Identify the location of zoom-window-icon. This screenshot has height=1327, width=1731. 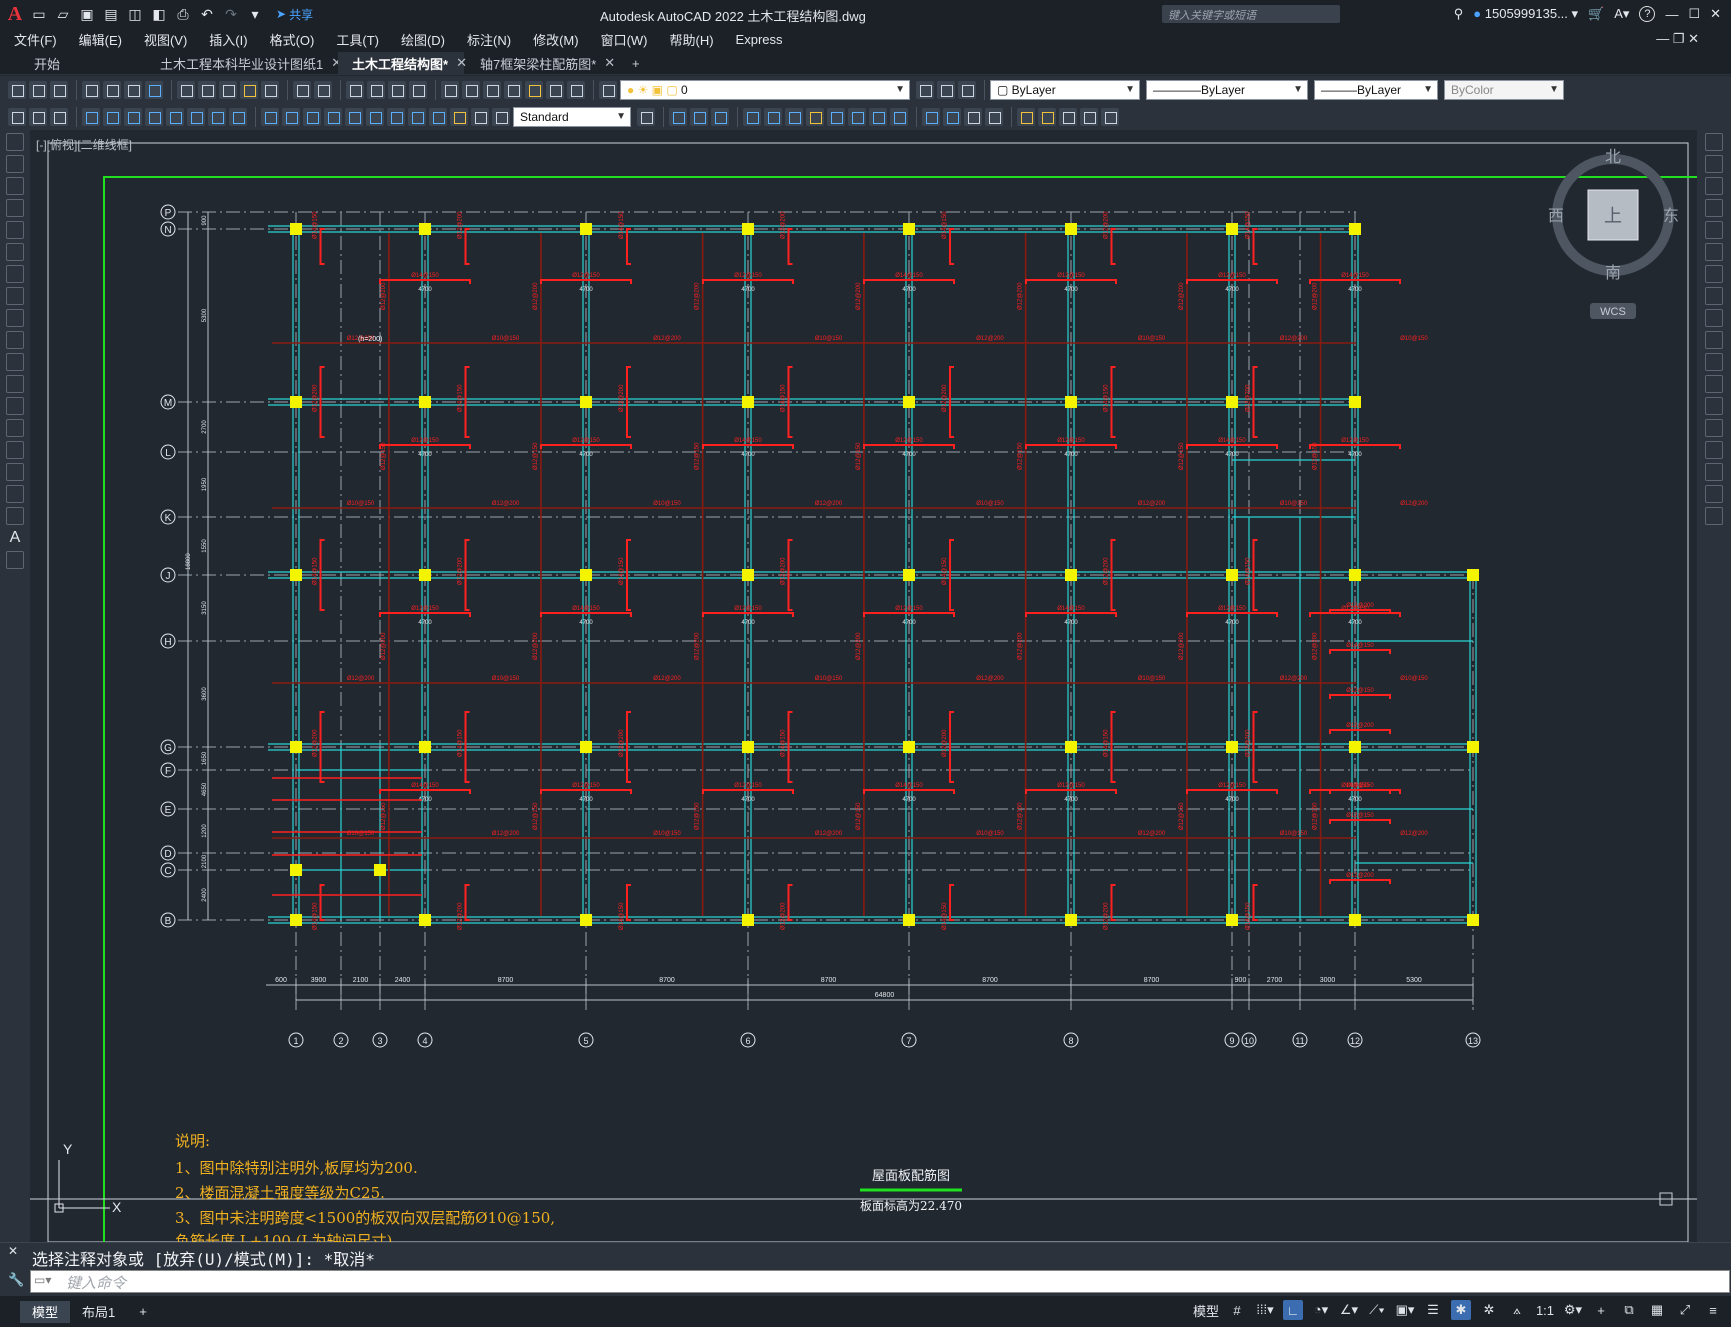
(397, 89).